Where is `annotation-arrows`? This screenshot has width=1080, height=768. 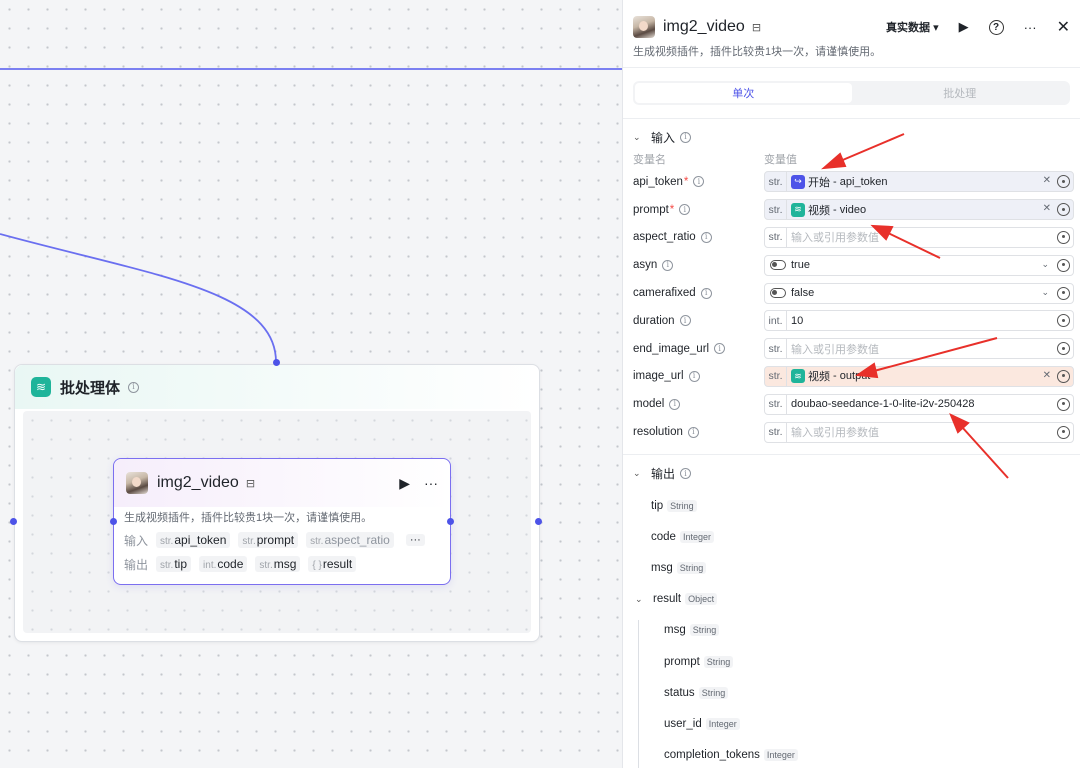
annotation-arrows is located at coordinates (915, 306).